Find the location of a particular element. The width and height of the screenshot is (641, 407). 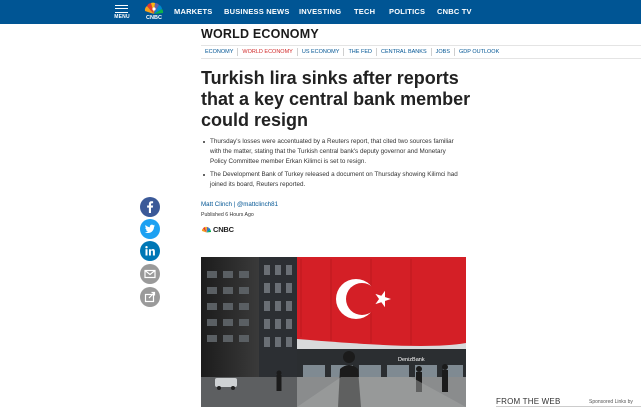

twitter-icon is located at coordinates (149, 228).